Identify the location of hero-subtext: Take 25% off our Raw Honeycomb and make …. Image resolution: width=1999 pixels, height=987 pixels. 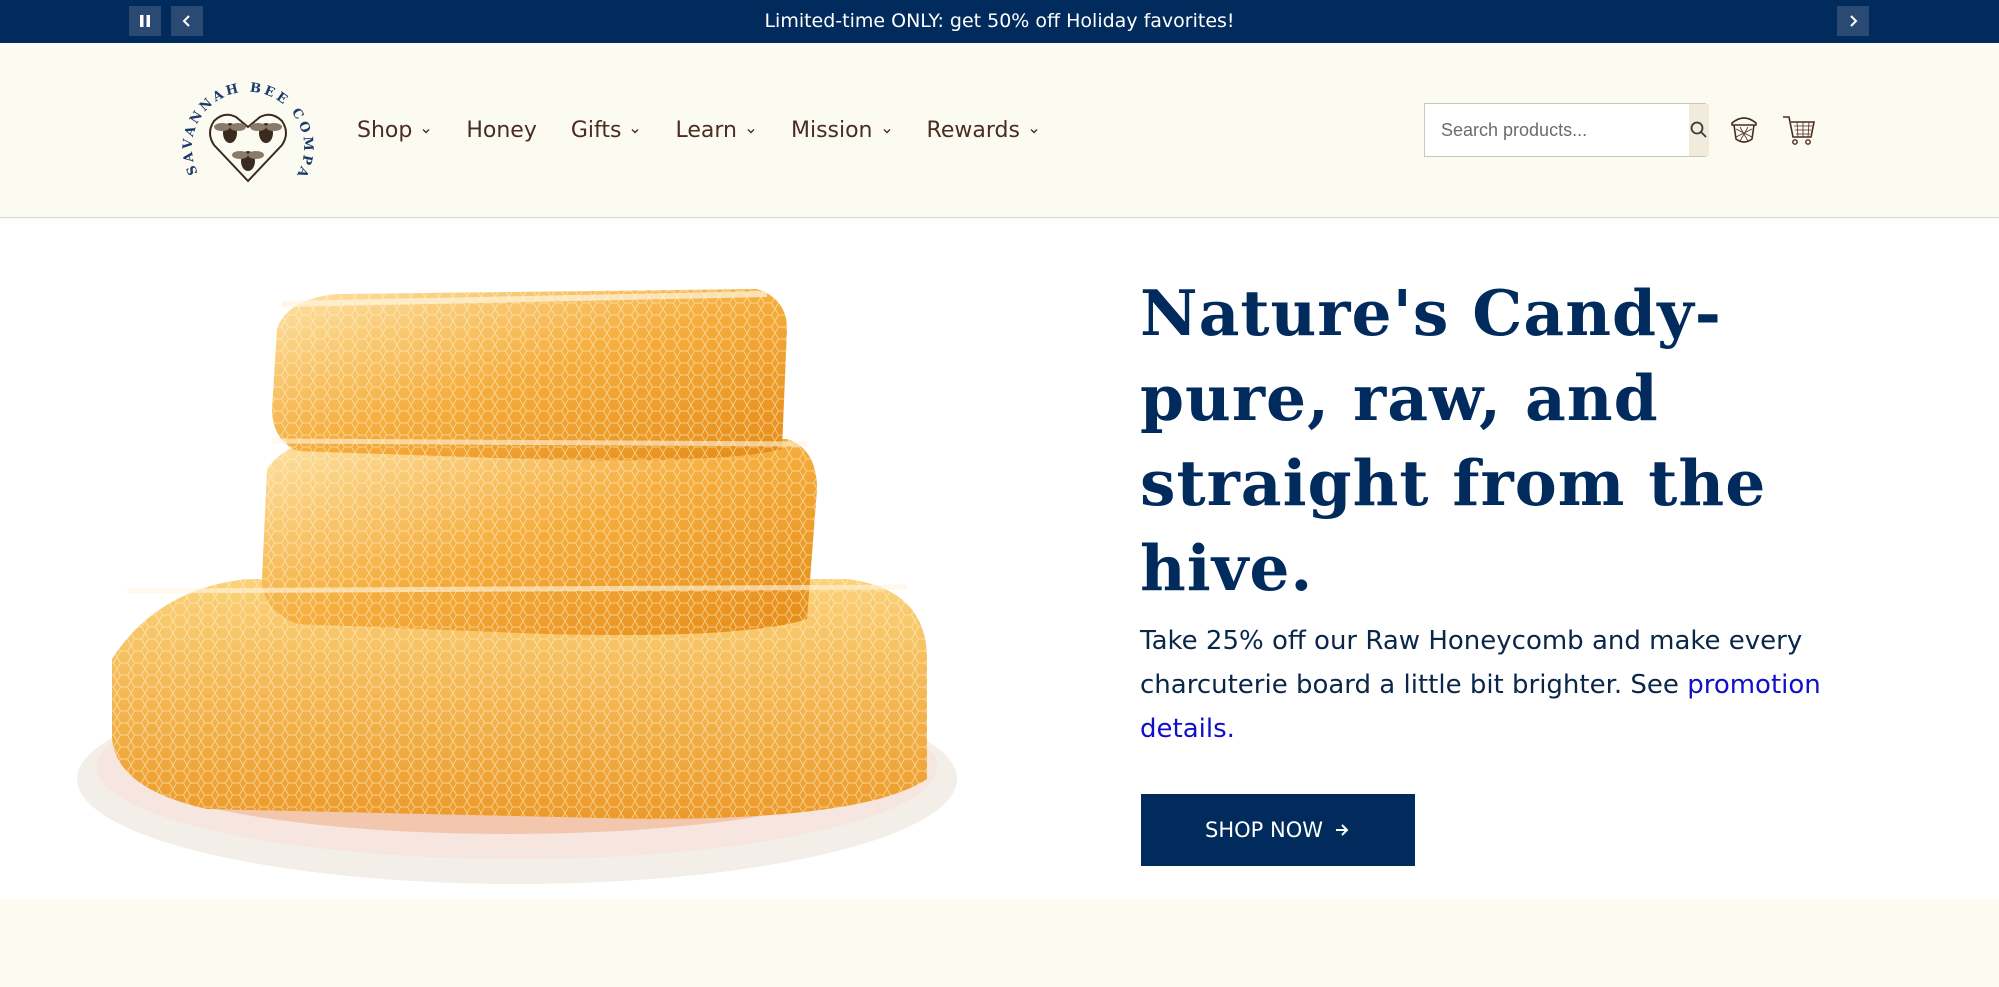
(1490, 685).